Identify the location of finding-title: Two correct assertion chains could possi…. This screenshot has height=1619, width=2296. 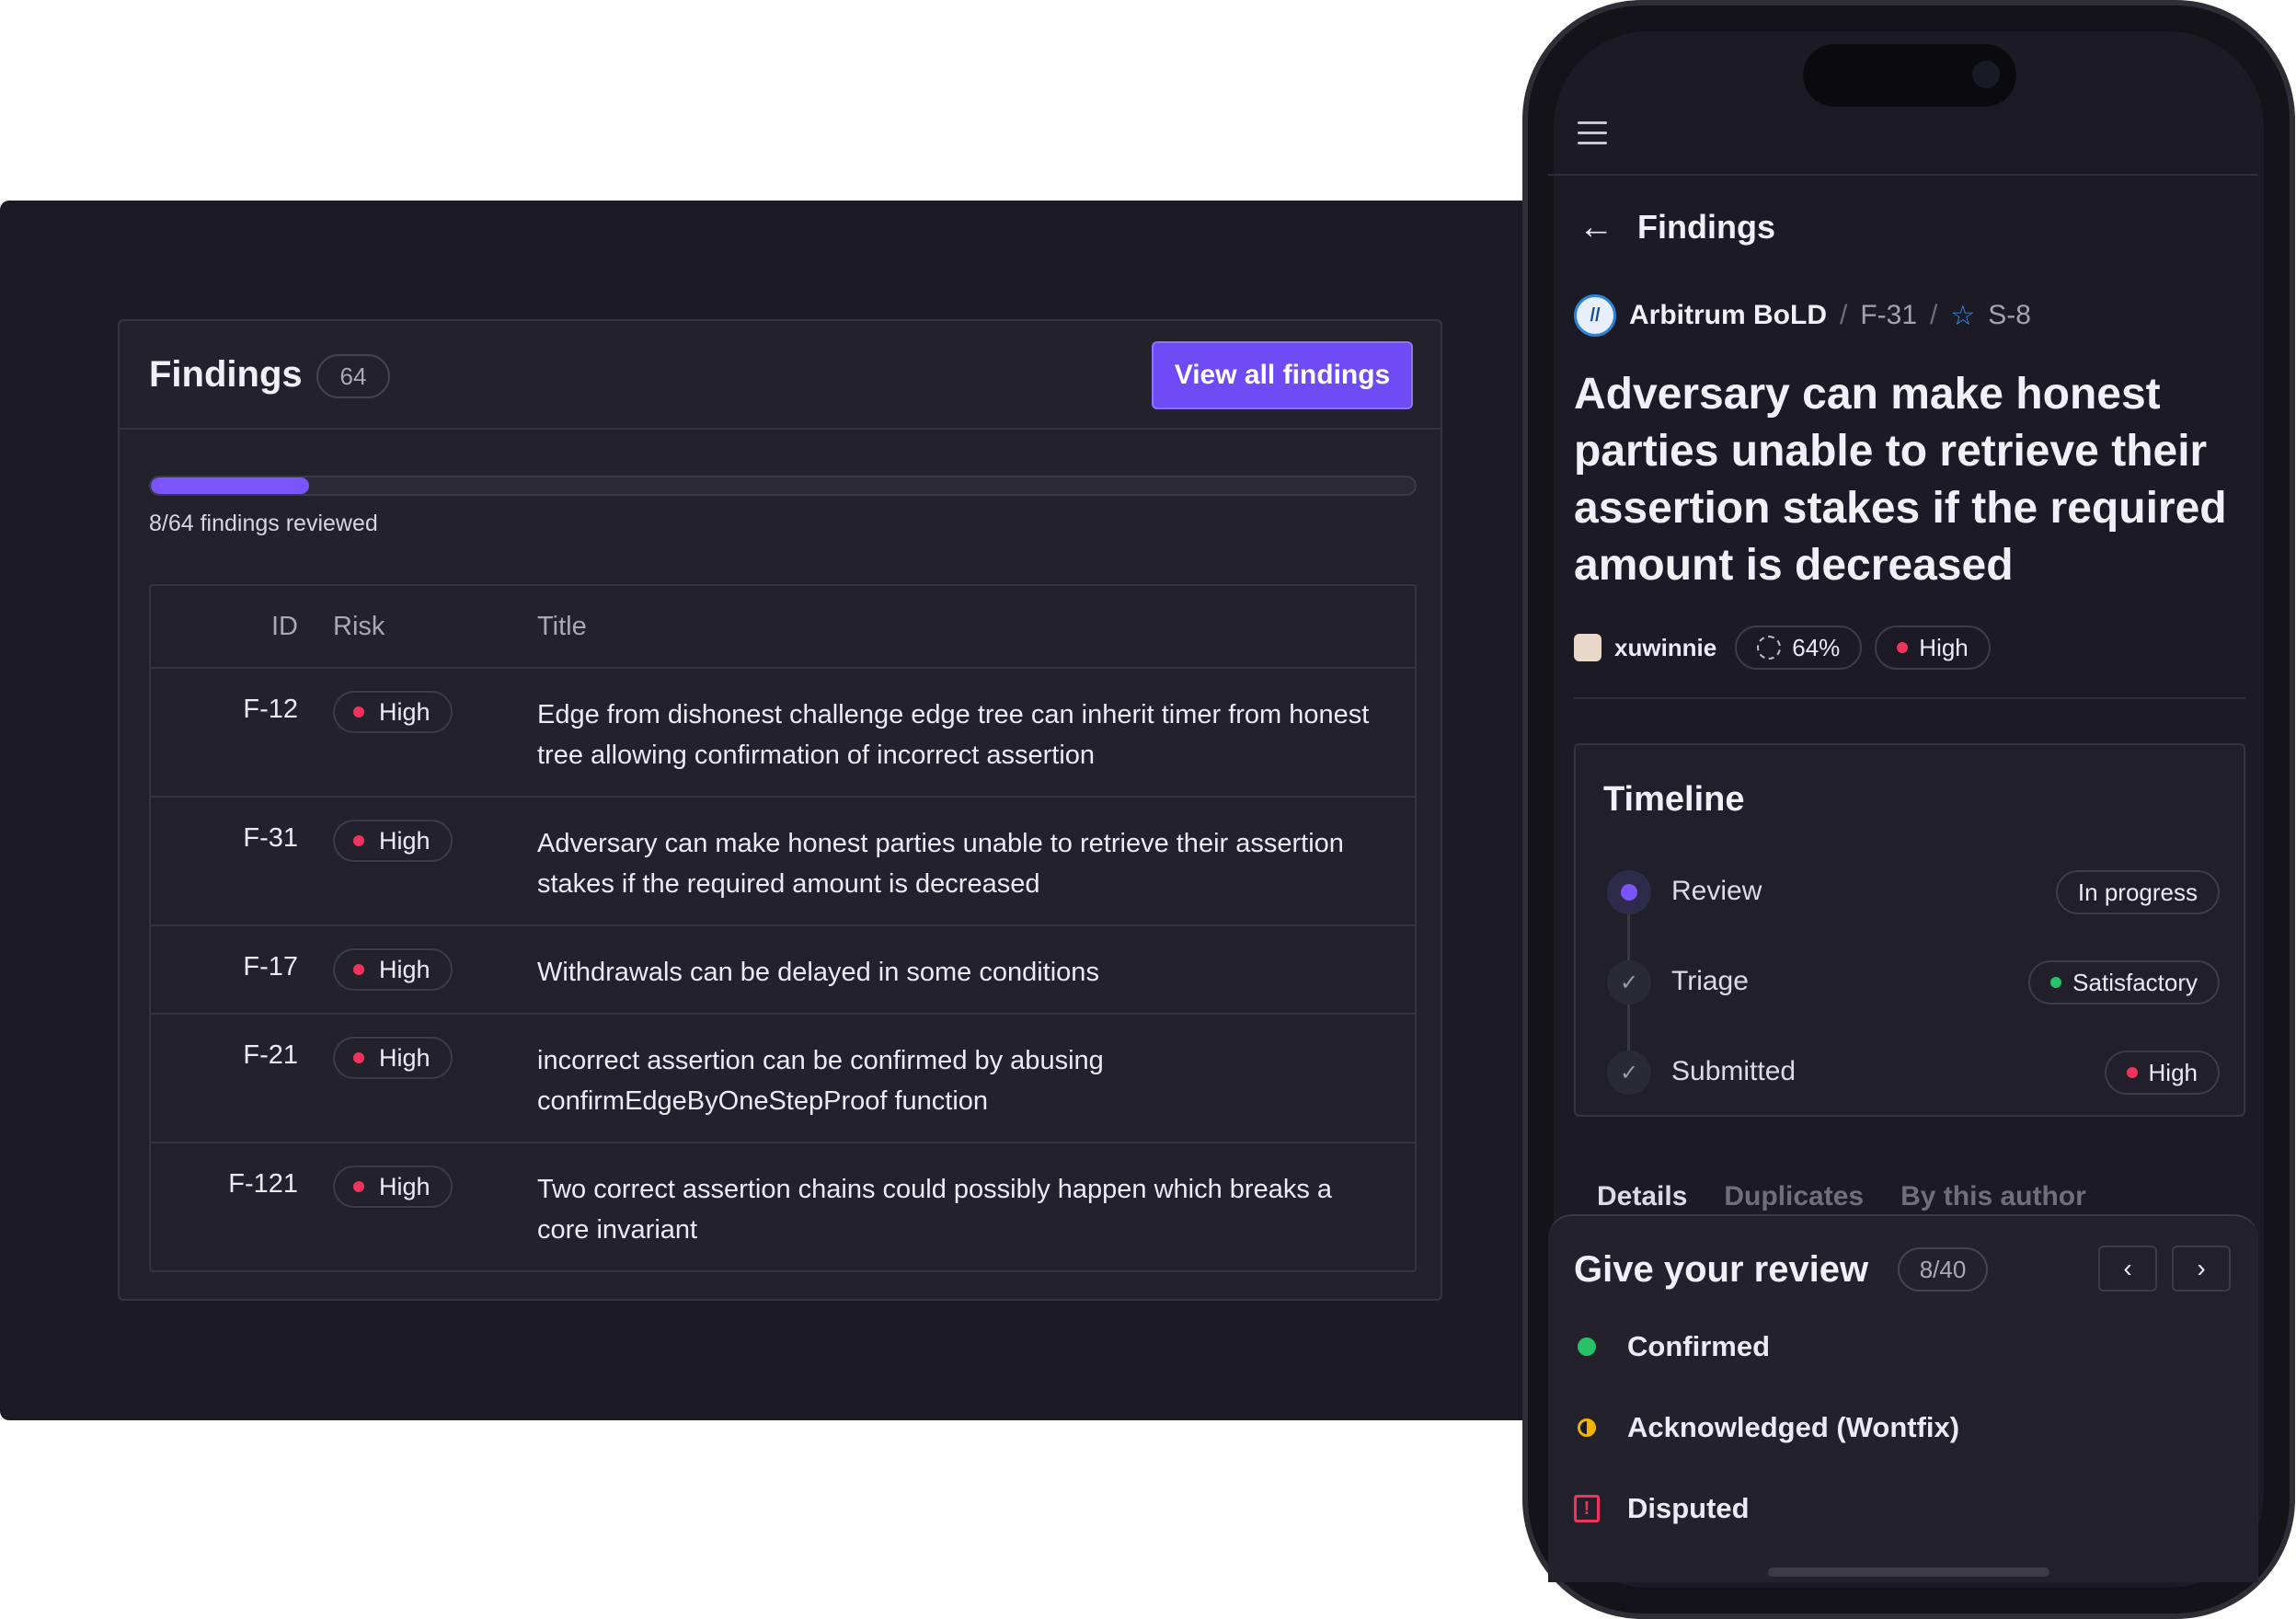
(783, 1206).